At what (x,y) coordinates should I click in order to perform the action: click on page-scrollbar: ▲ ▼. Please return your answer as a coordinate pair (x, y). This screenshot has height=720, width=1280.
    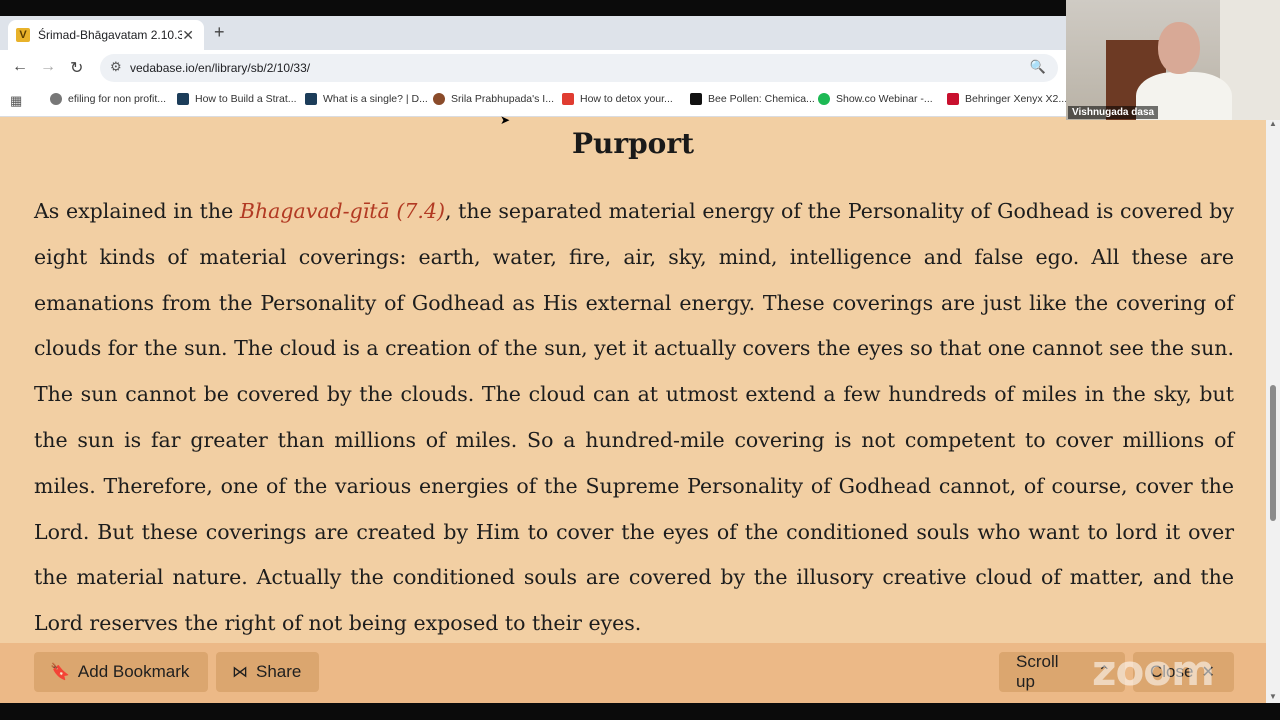
    Looking at the image, I should click on (1273, 410).